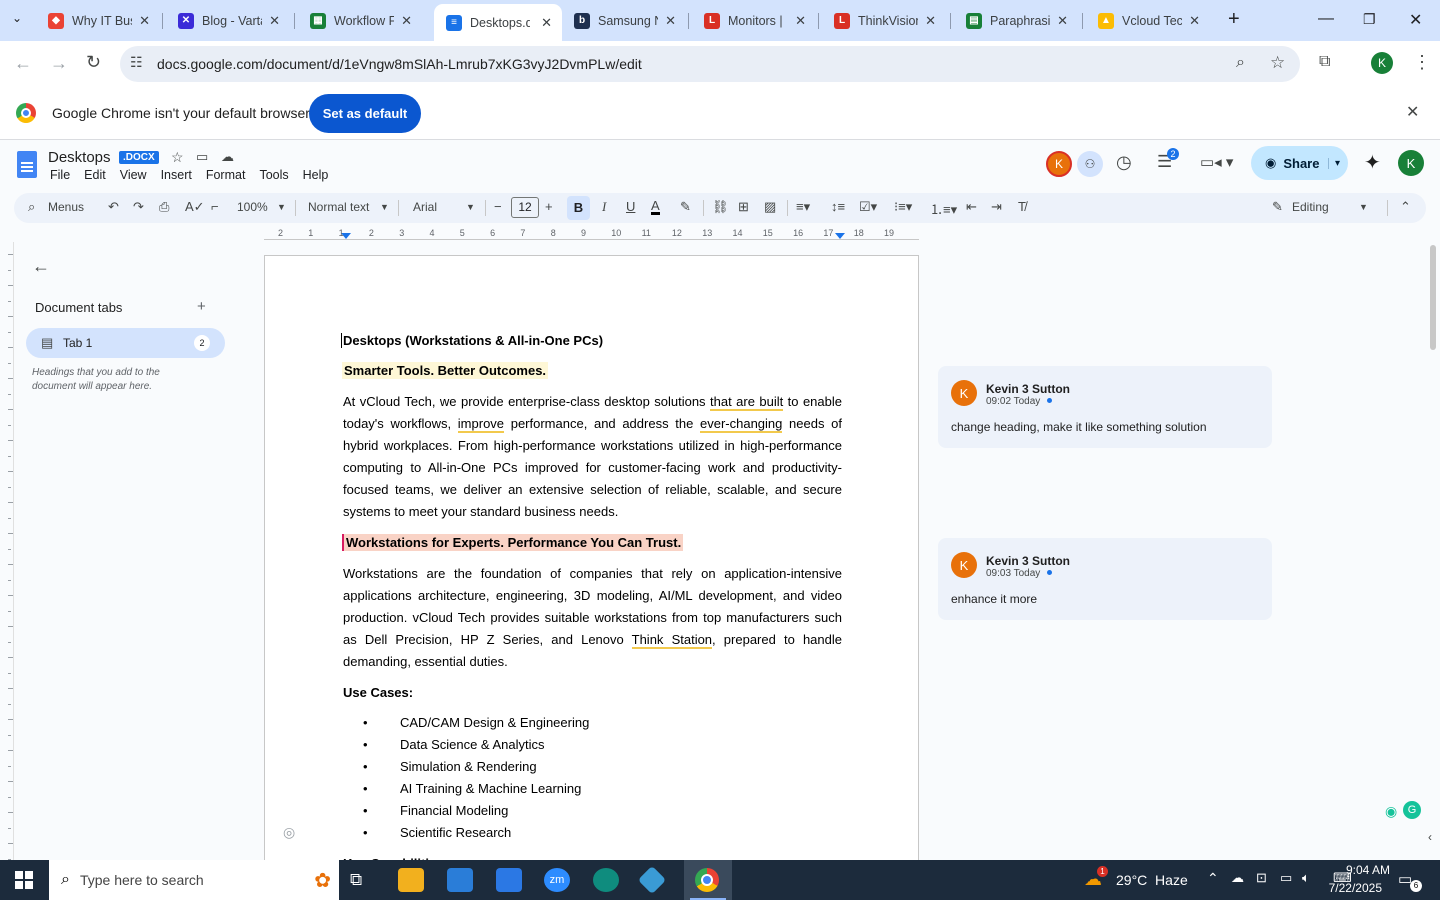  What do you see at coordinates (252, 207) in the screenshot?
I see `zoom-select: 100%` at bounding box center [252, 207].